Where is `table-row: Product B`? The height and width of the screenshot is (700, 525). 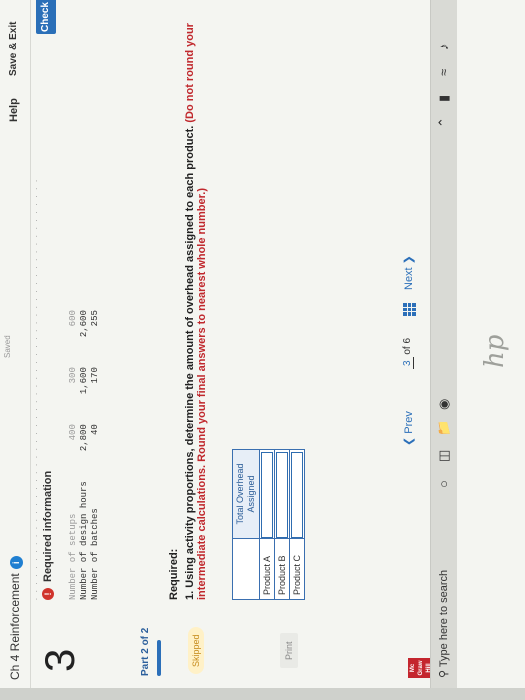 table-row: Product B is located at coordinates (282, 524).